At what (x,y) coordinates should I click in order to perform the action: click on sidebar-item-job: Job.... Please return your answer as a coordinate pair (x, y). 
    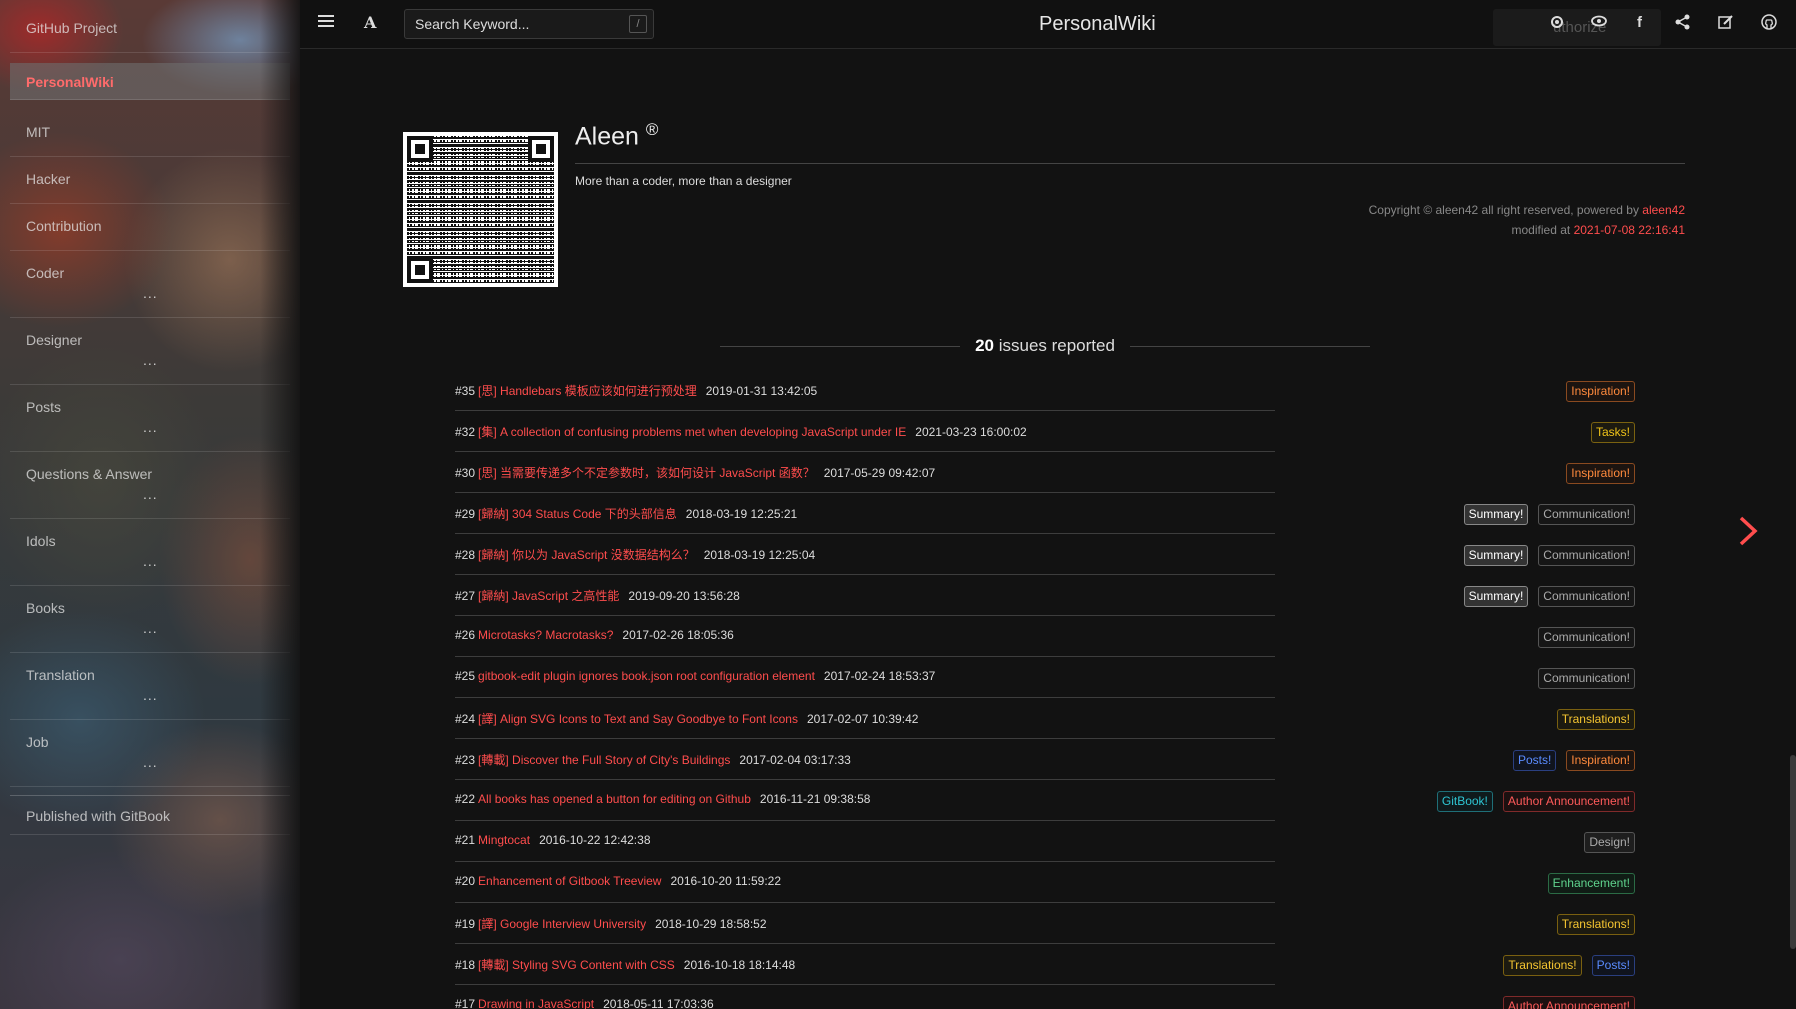
    Looking at the image, I should click on (150, 753).